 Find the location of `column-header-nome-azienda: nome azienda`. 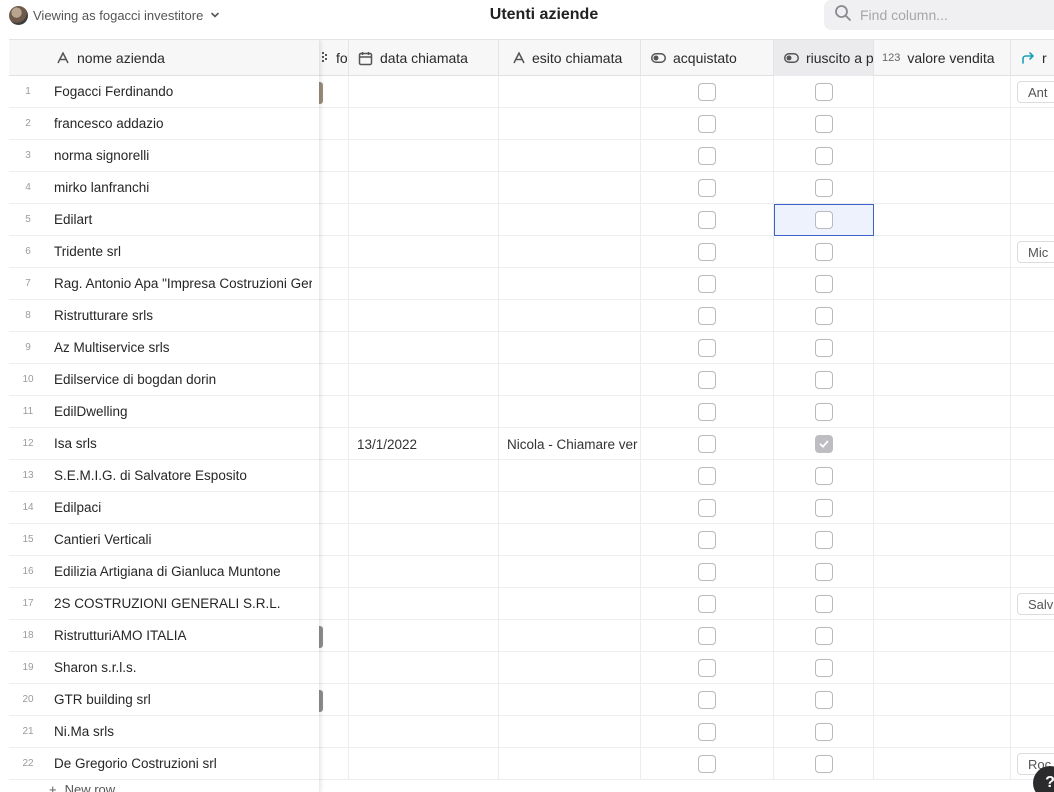

column-header-nome-azienda: nome azienda is located at coordinates (164, 58).